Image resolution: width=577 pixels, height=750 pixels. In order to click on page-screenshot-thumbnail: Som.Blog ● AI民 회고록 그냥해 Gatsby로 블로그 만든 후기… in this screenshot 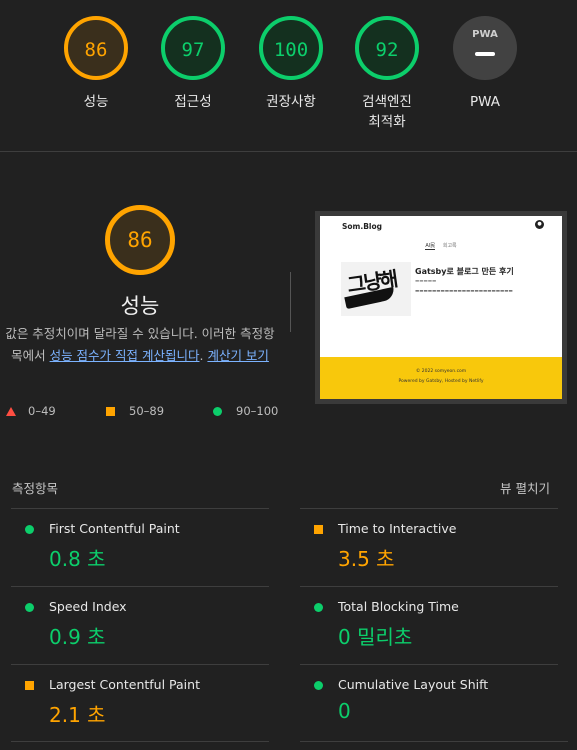, I will do `click(441, 307)`.